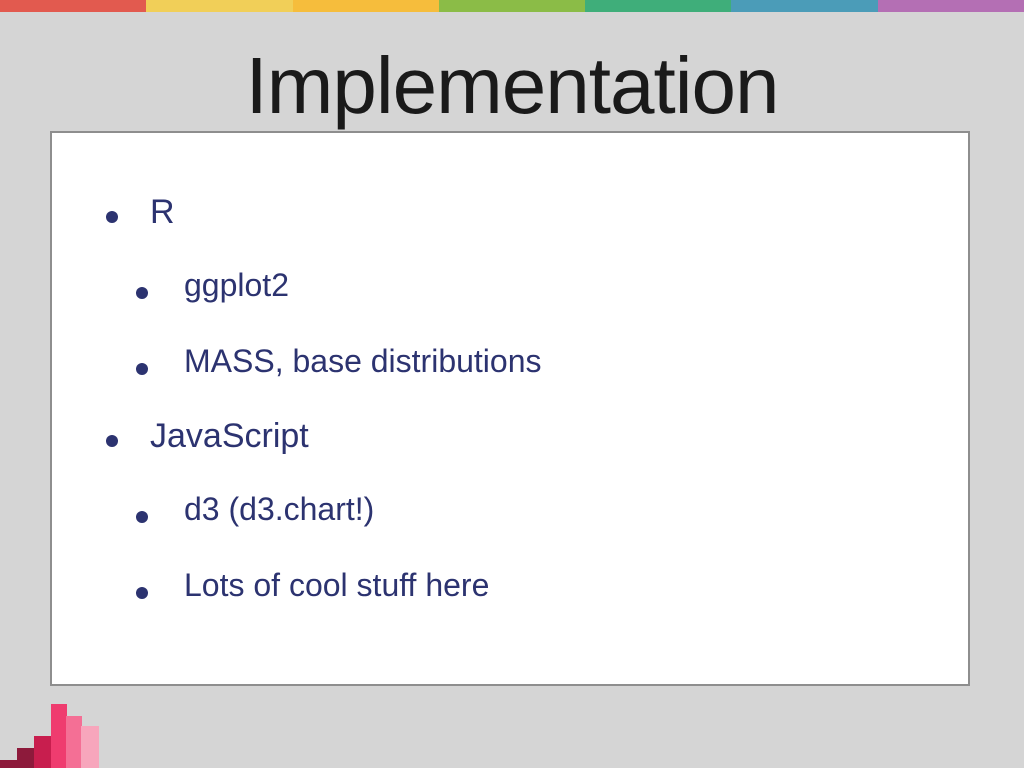 Image resolution: width=1024 pixels, height=768 pixels. Describe the element at coordinates (337, 585) in the screenshot. I see `bullet-text: Lots of cool stuff here` at that location.